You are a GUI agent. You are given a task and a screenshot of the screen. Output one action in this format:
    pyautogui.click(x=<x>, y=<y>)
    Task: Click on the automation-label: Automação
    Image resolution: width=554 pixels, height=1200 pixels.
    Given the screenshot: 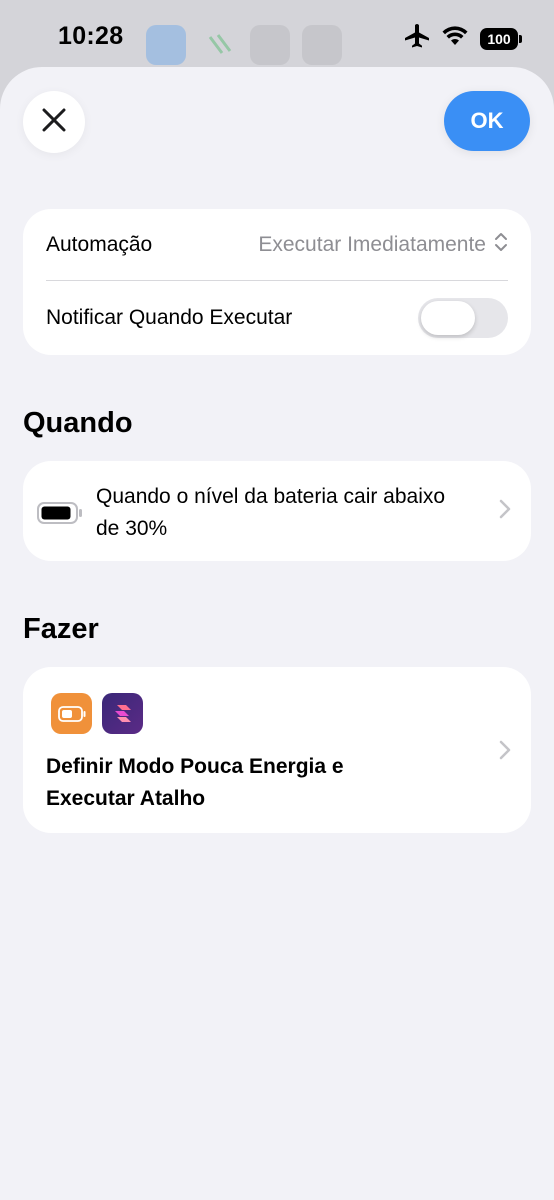 What is the action you would take?
    pyautogui.click(x=99, y=244)
    